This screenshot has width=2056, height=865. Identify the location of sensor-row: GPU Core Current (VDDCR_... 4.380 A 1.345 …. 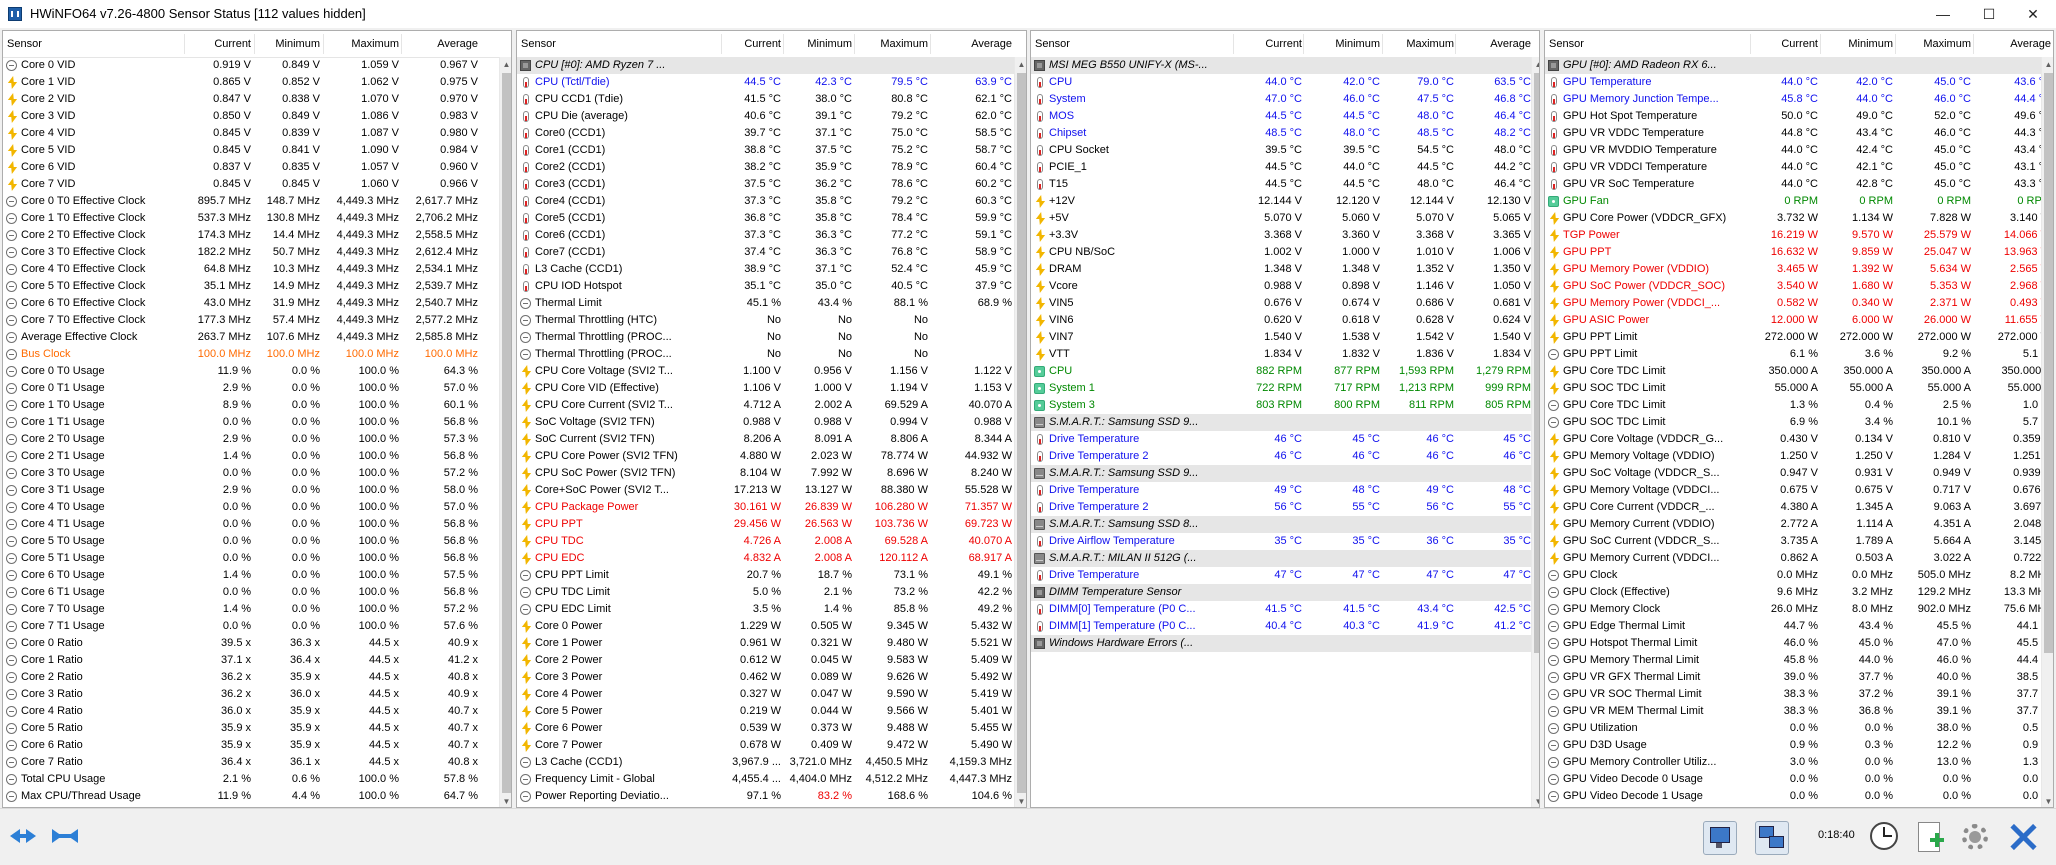
(1798, 507).